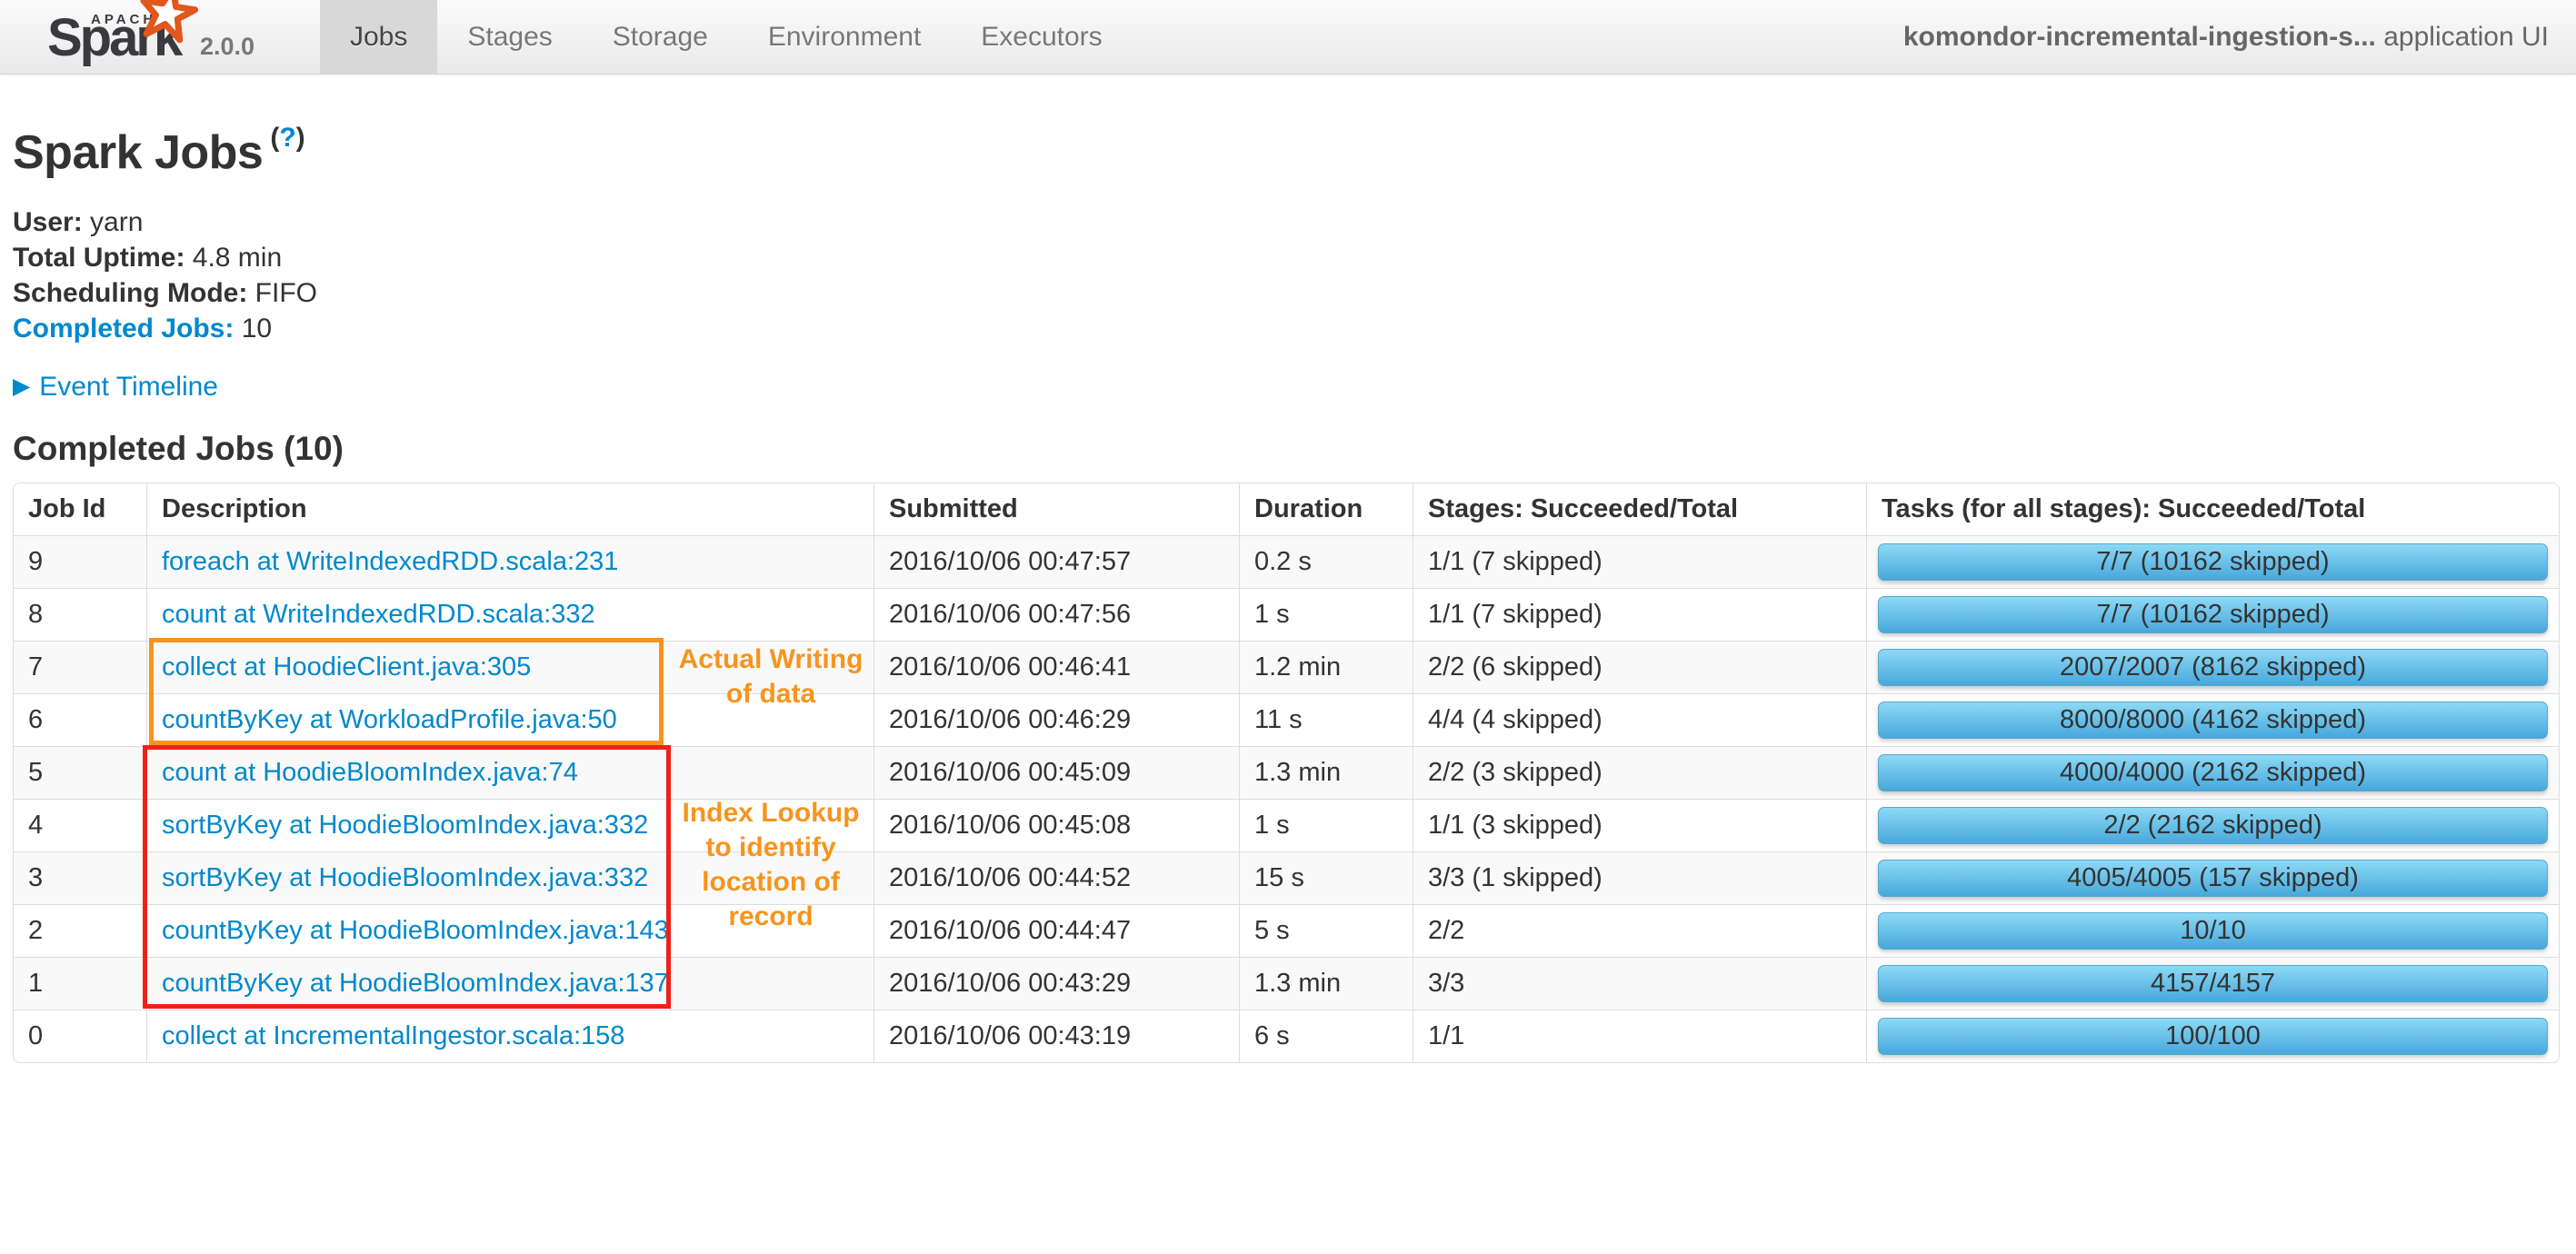  I want to click on description-cell: count at WriteIndexedRDD.scala:332, so click(510, 614).